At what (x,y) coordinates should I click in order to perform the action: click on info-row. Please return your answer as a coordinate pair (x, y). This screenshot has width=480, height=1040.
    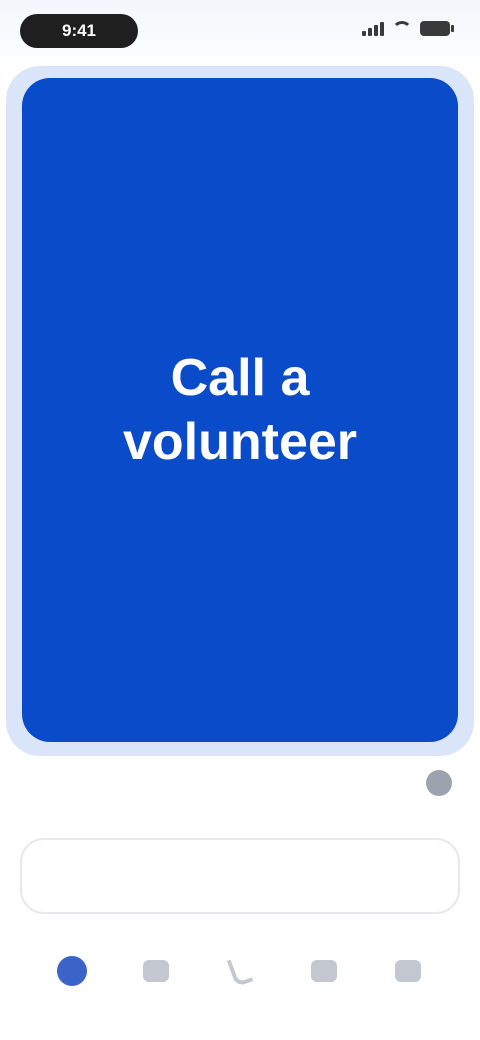
    Looking at the image, I should click on (243, 792).